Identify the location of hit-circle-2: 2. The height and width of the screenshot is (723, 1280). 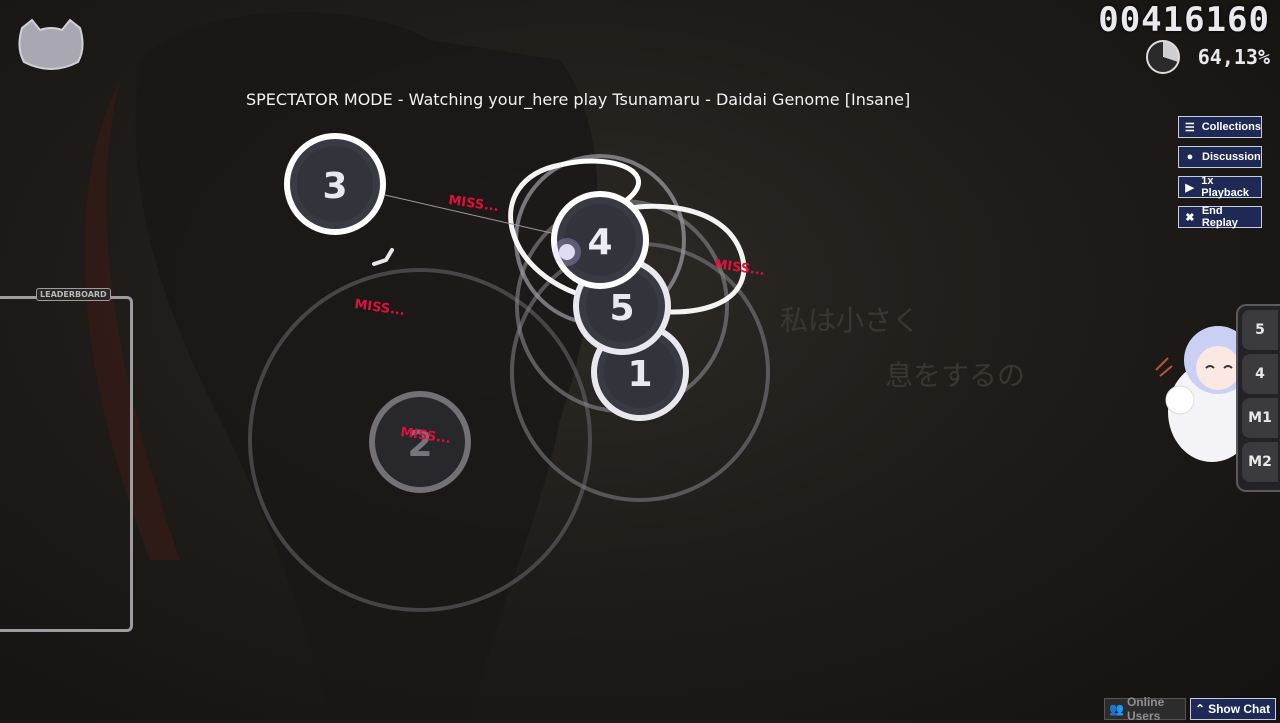
(420, 442).